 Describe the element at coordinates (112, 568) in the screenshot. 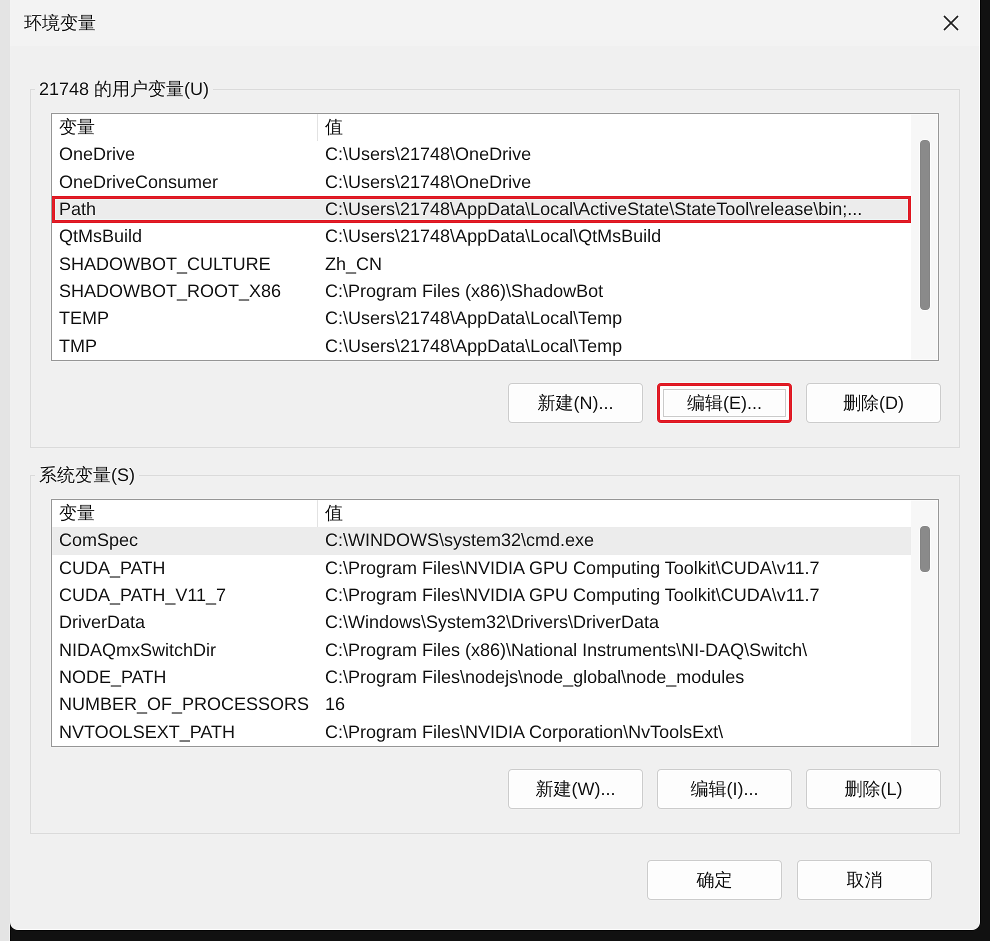

I see `variable-name: CUDA_PATH` at that location.